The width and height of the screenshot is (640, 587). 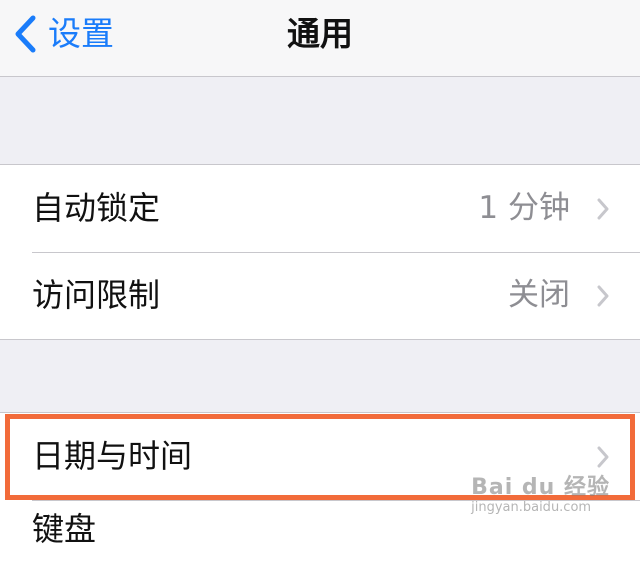 What do you see at coordinates (96, 295) in the screenshot?
I see `row-label: 访问限制` at bounding box center [96, 295].